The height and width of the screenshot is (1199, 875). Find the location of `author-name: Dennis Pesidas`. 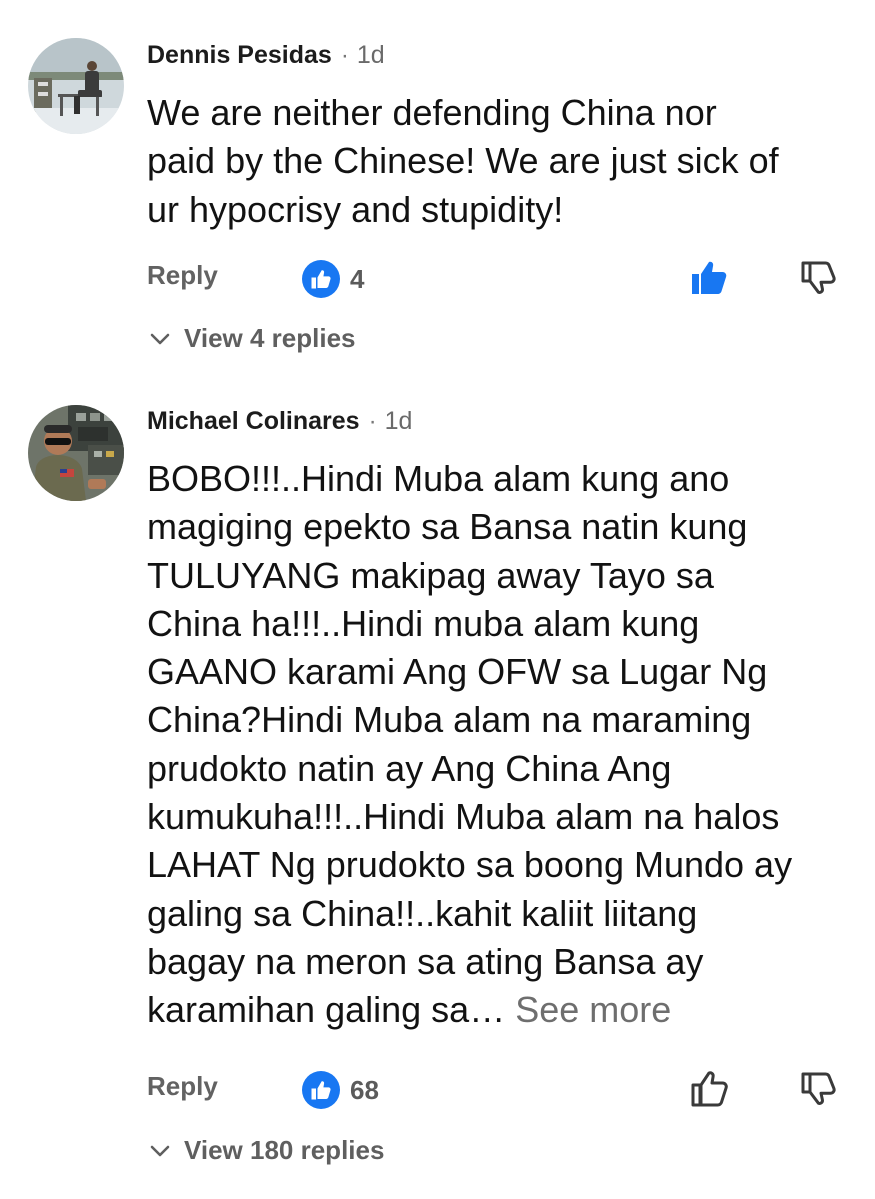

author-name: Dennis Pesidas is located at coordinates (239, 55).